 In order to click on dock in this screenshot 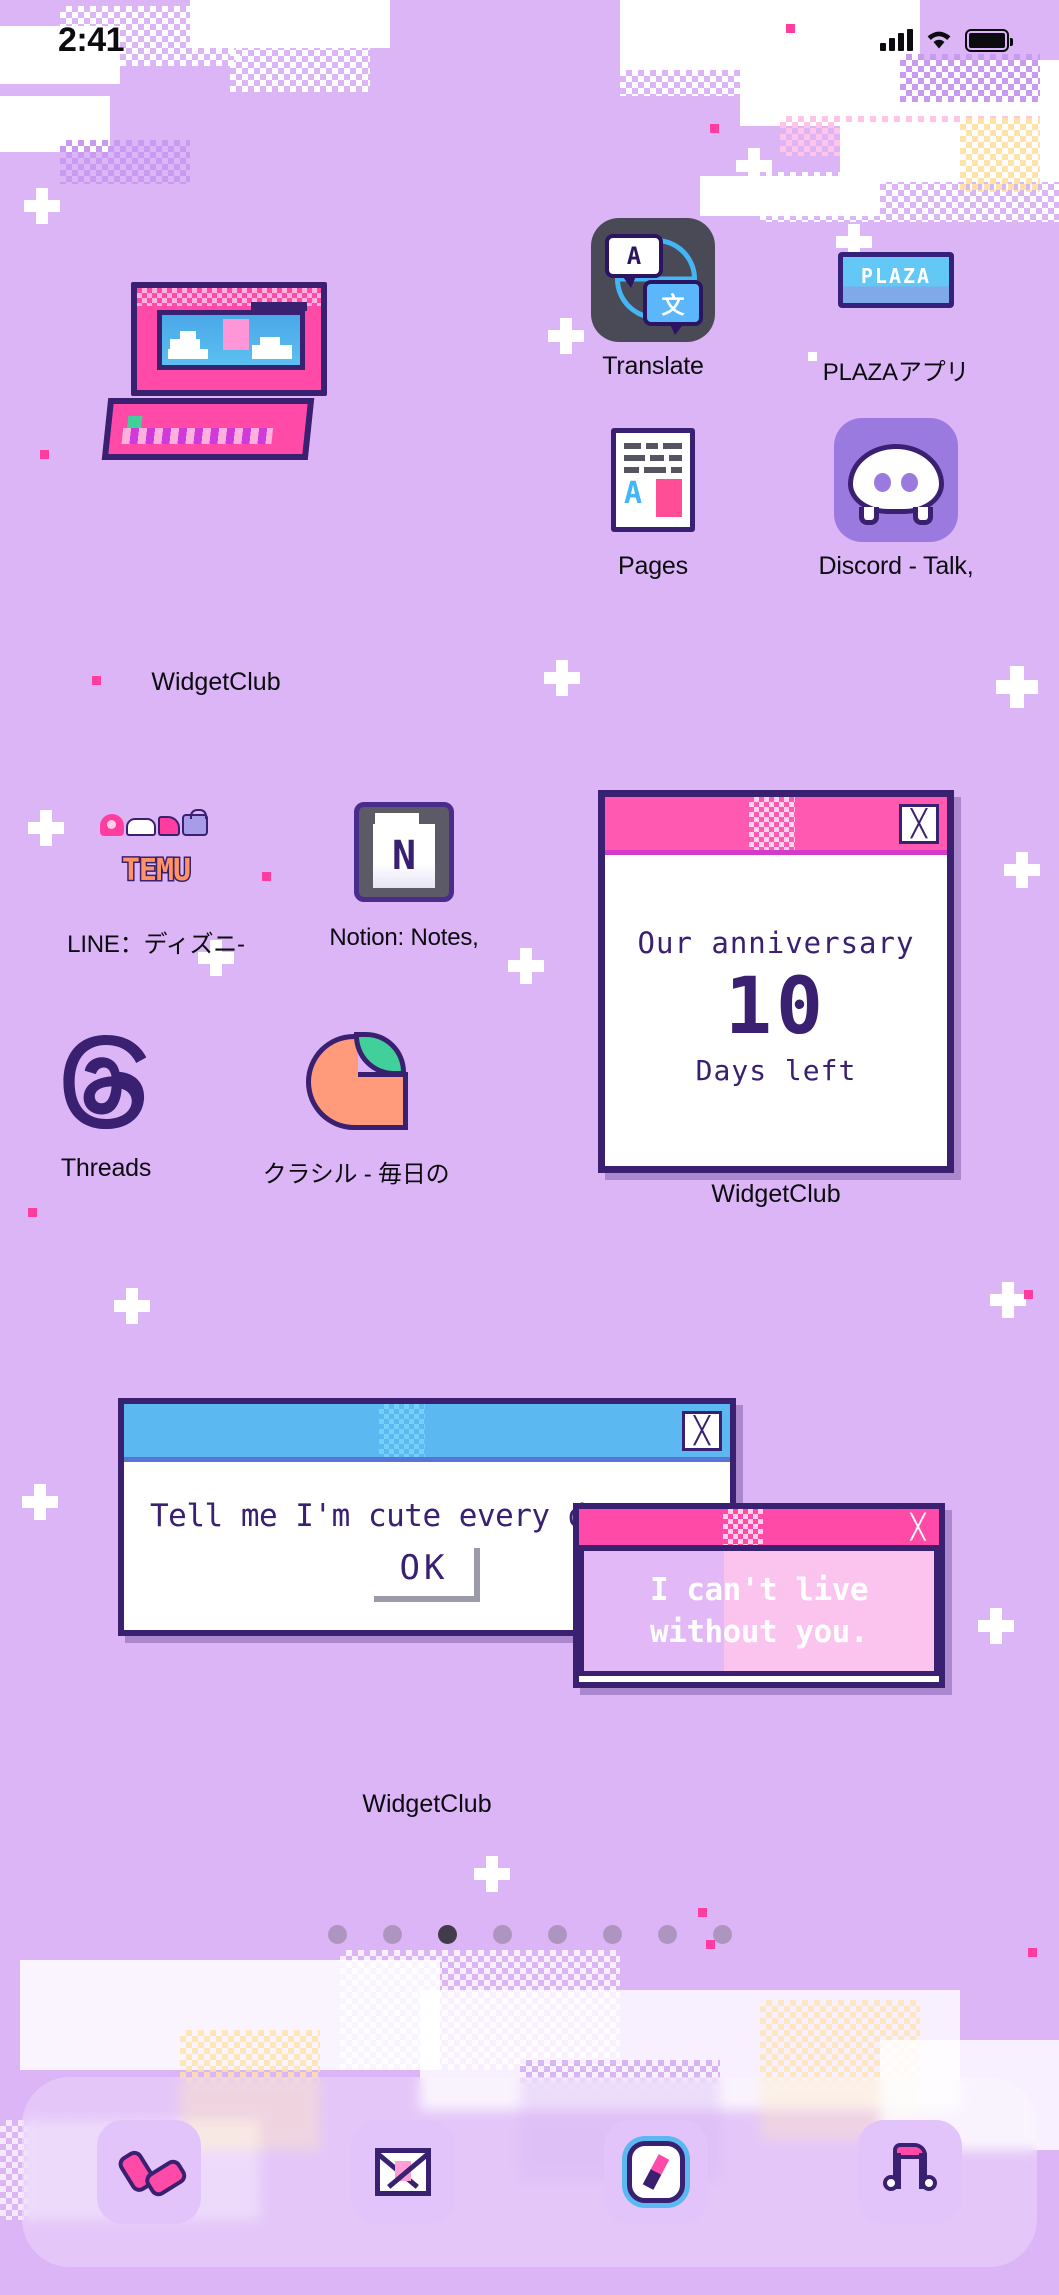, I will do `click(529, 2172)`.